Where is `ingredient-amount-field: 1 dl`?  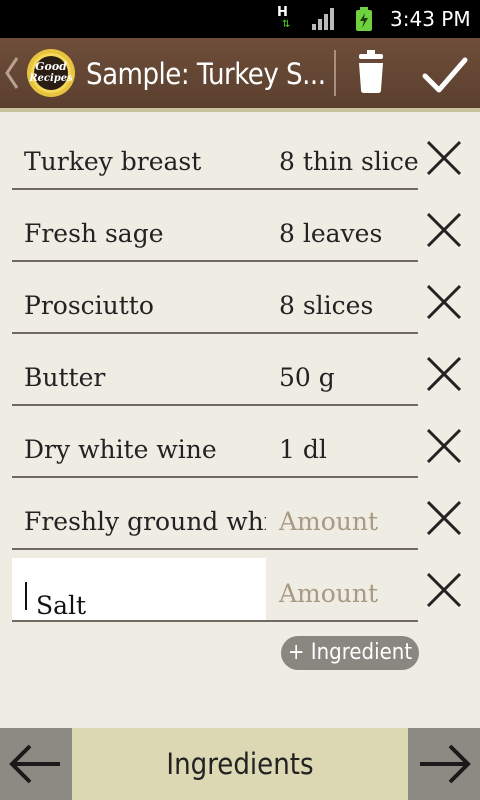 ingredient-amount-field: 1 dl is located at coordinates (342, 446).